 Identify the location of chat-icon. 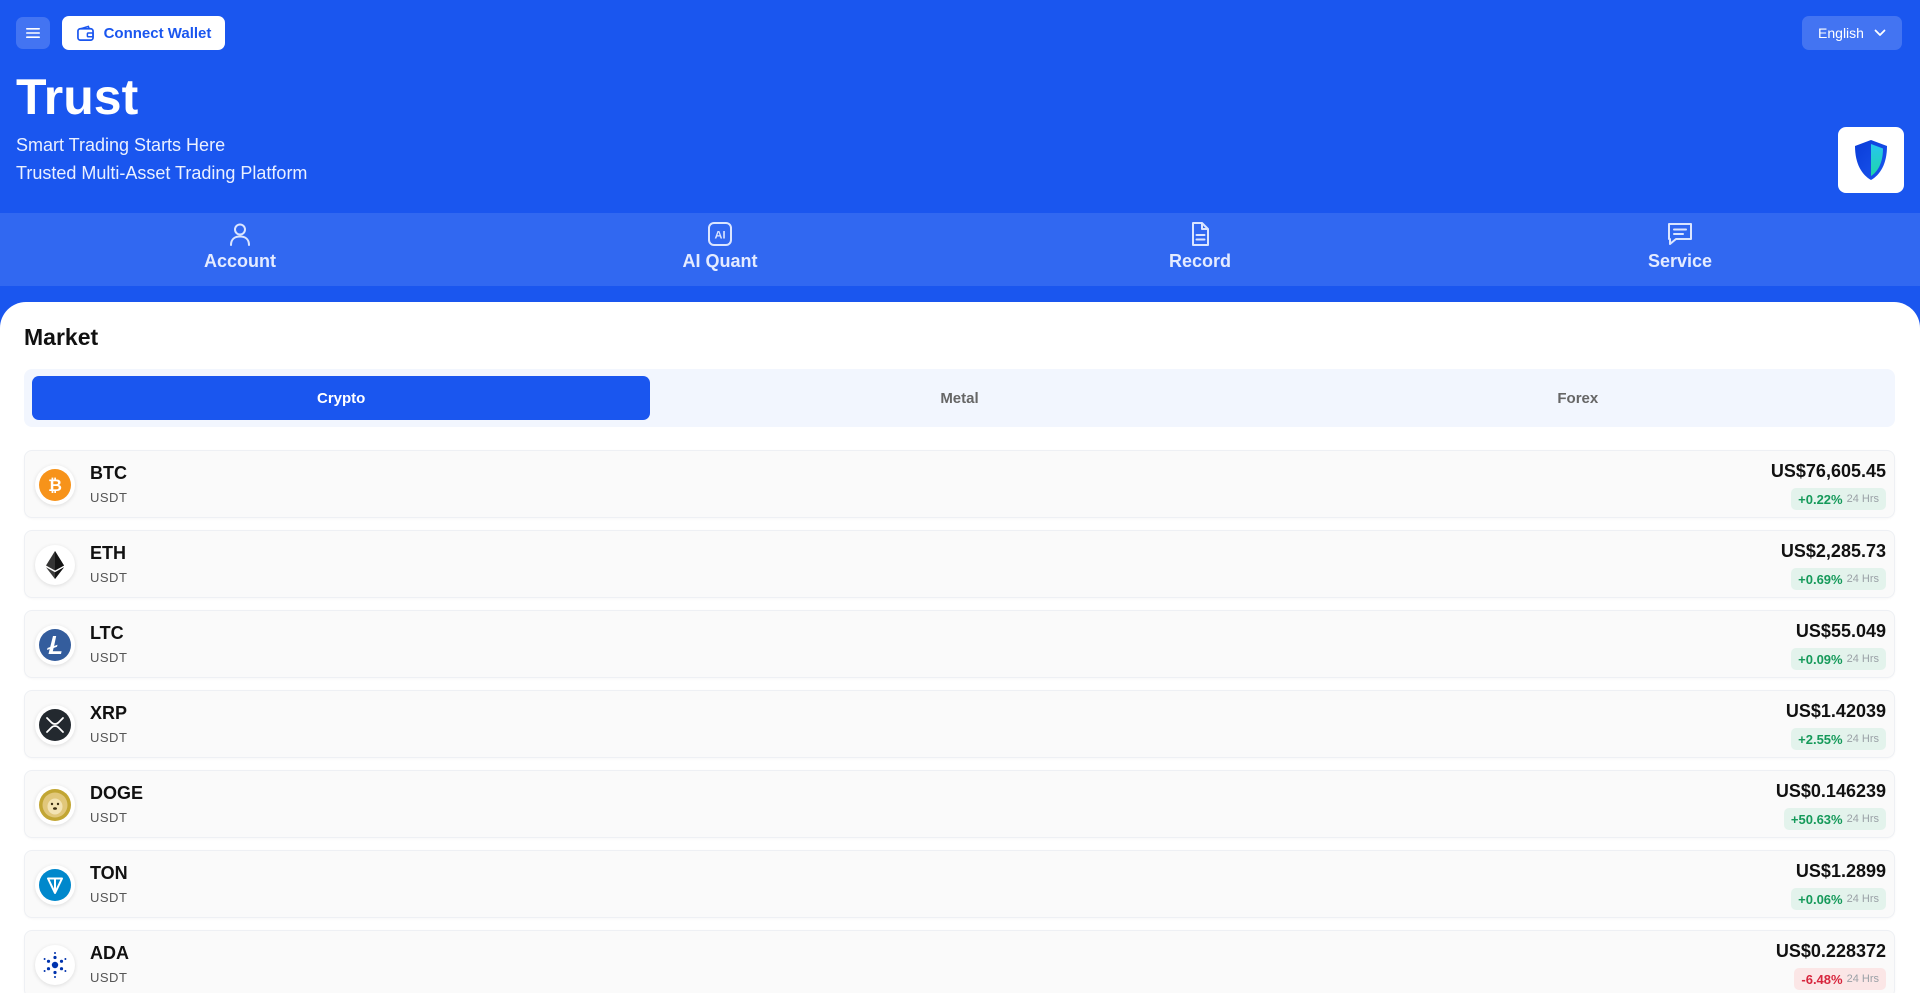
(1680, 234).